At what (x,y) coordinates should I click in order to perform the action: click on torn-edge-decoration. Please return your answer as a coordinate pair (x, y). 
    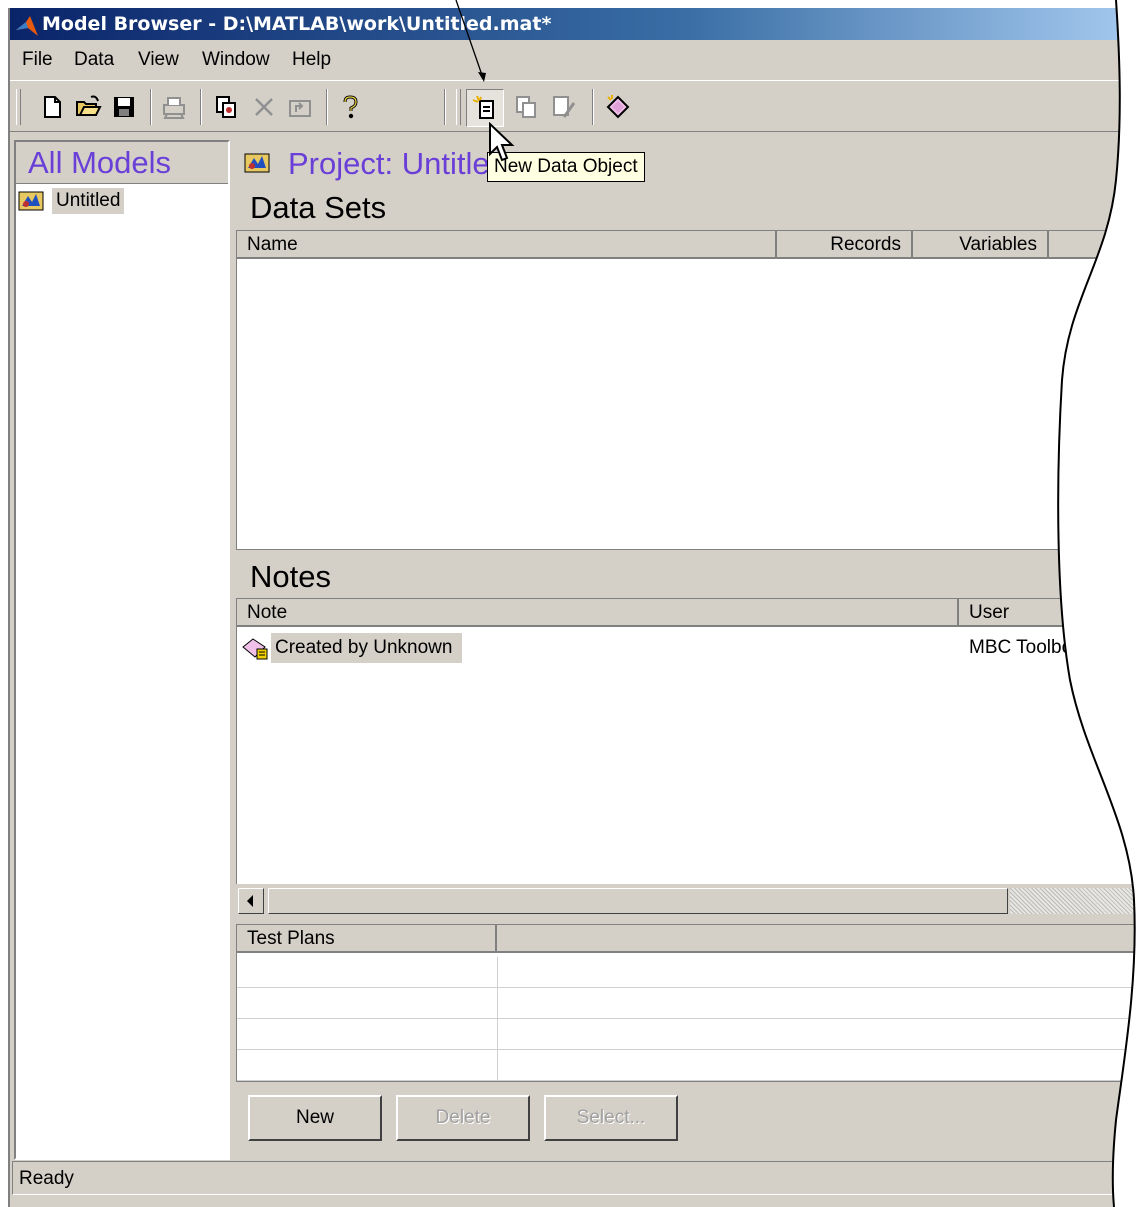
    Looking at the image, I should click on (1096, 603).